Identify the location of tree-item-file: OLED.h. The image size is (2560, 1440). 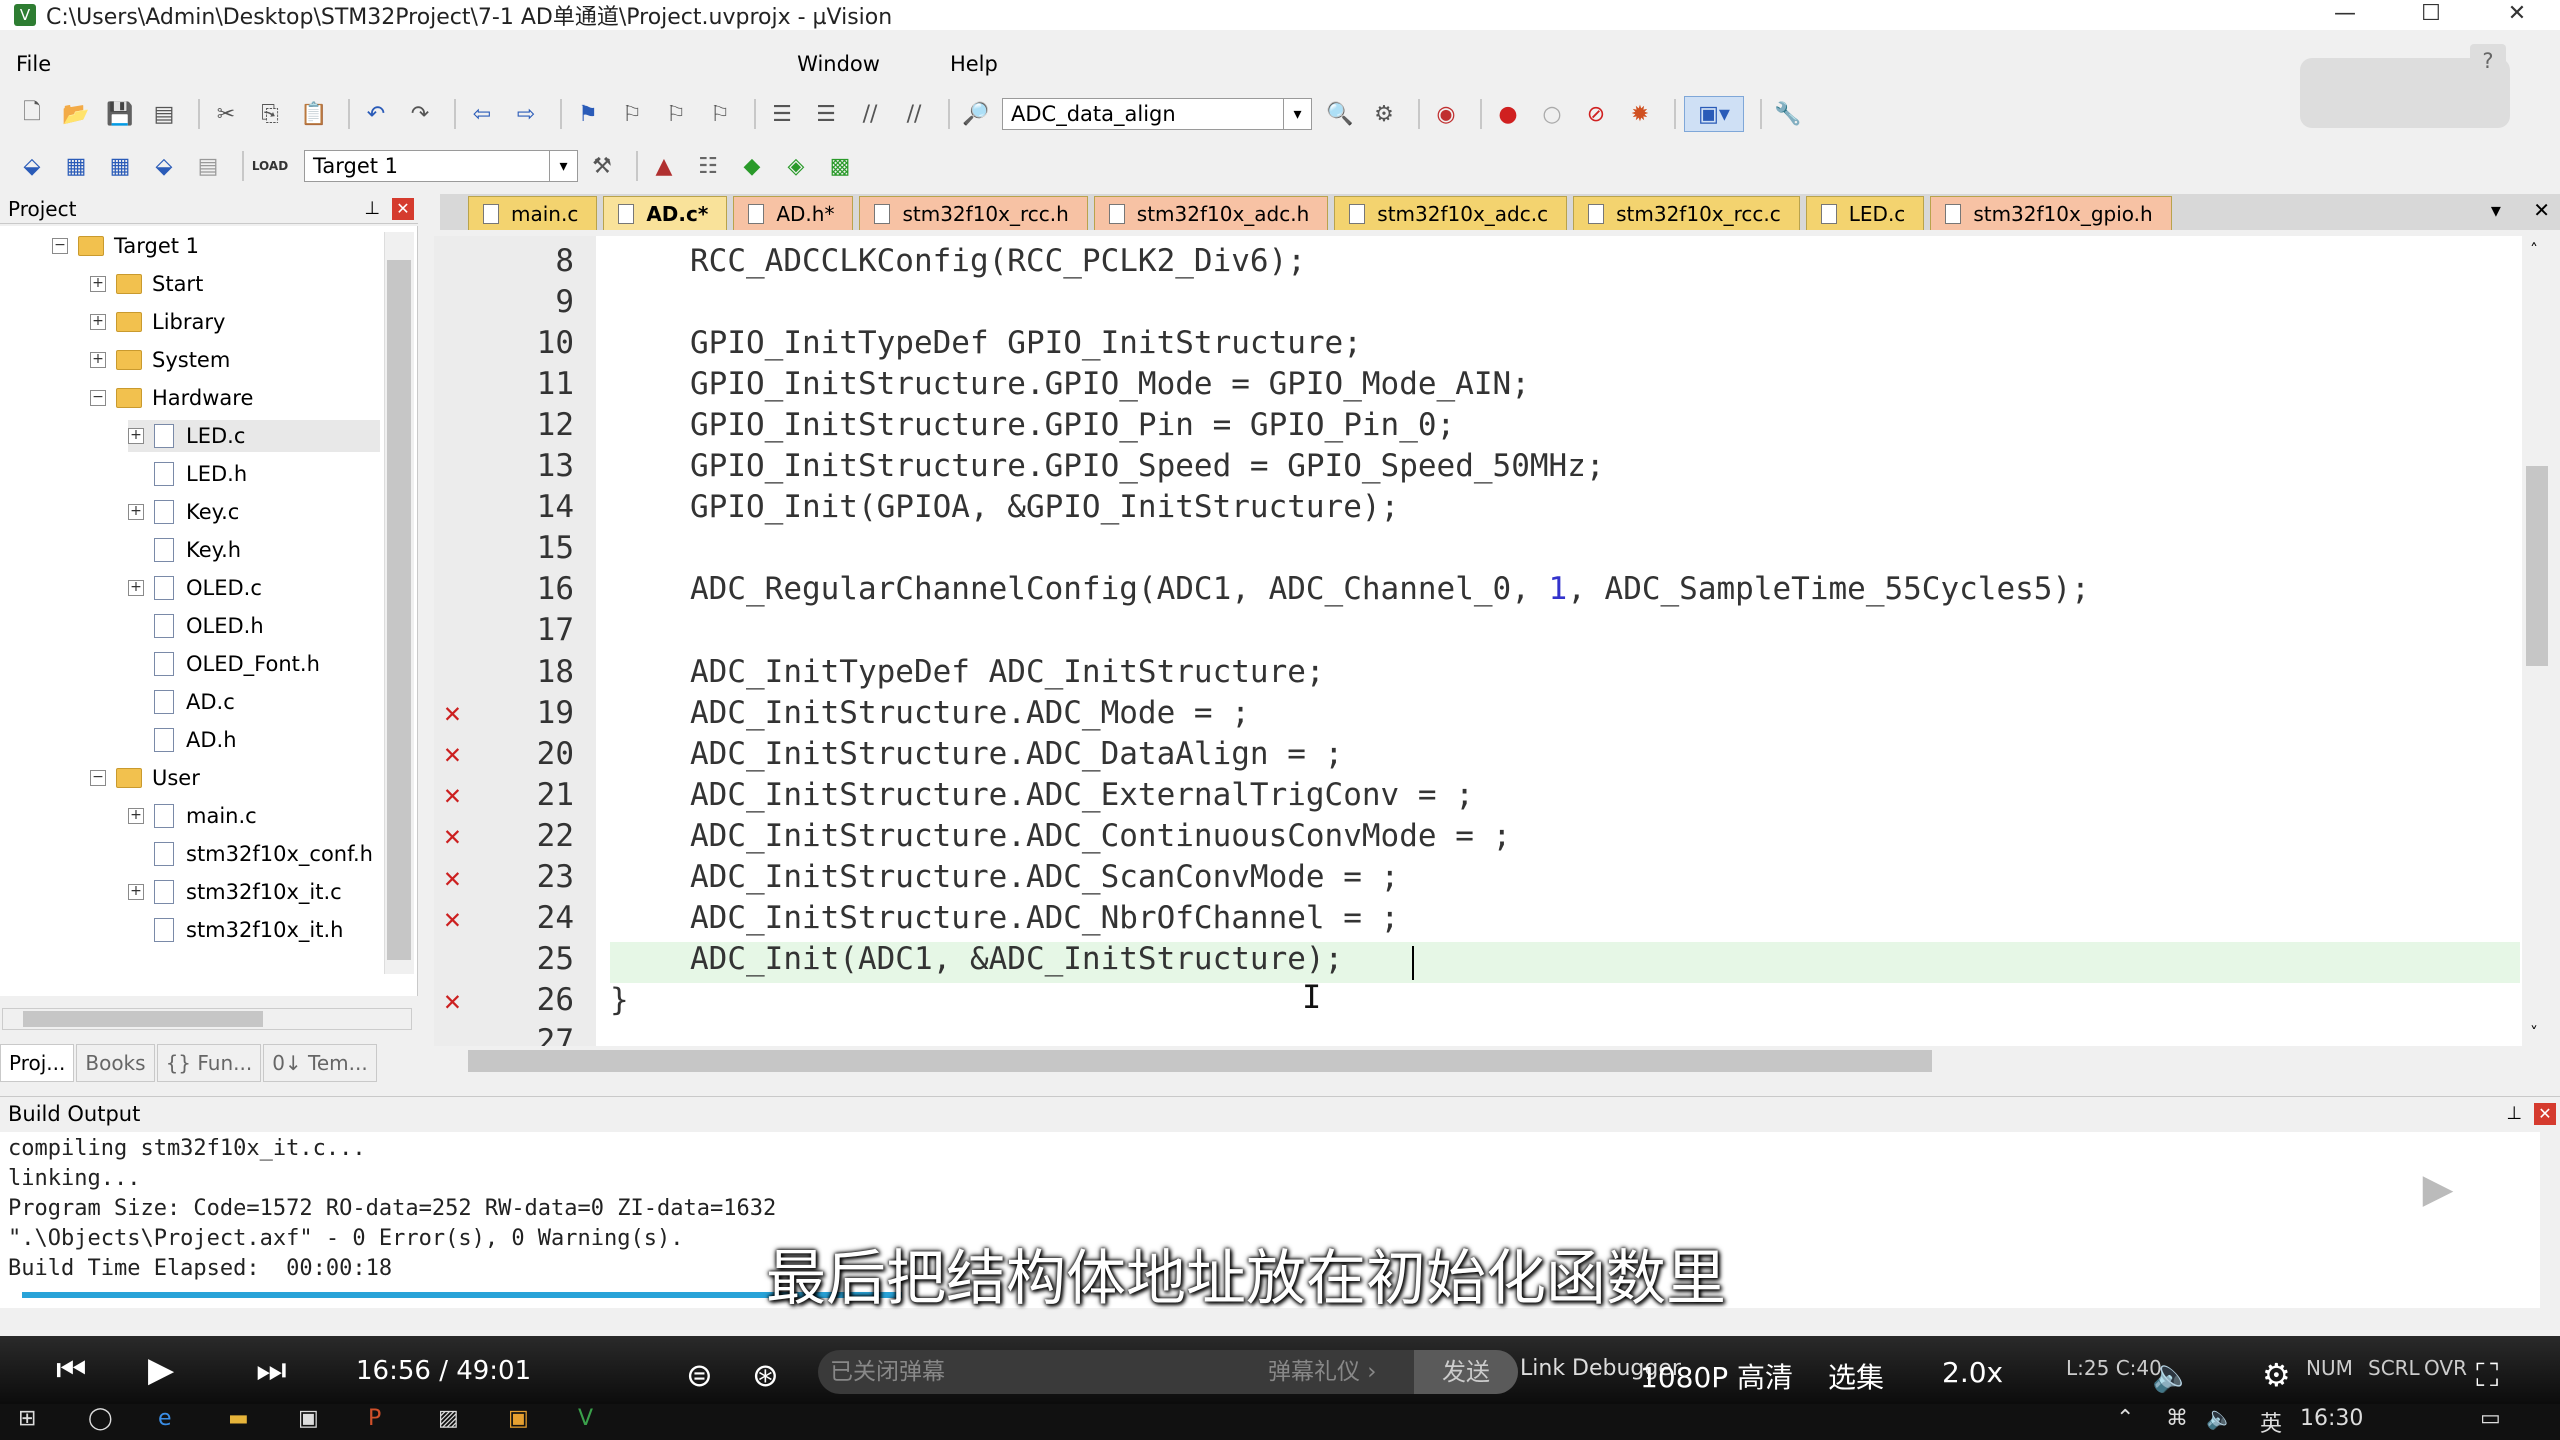
(196, 626).